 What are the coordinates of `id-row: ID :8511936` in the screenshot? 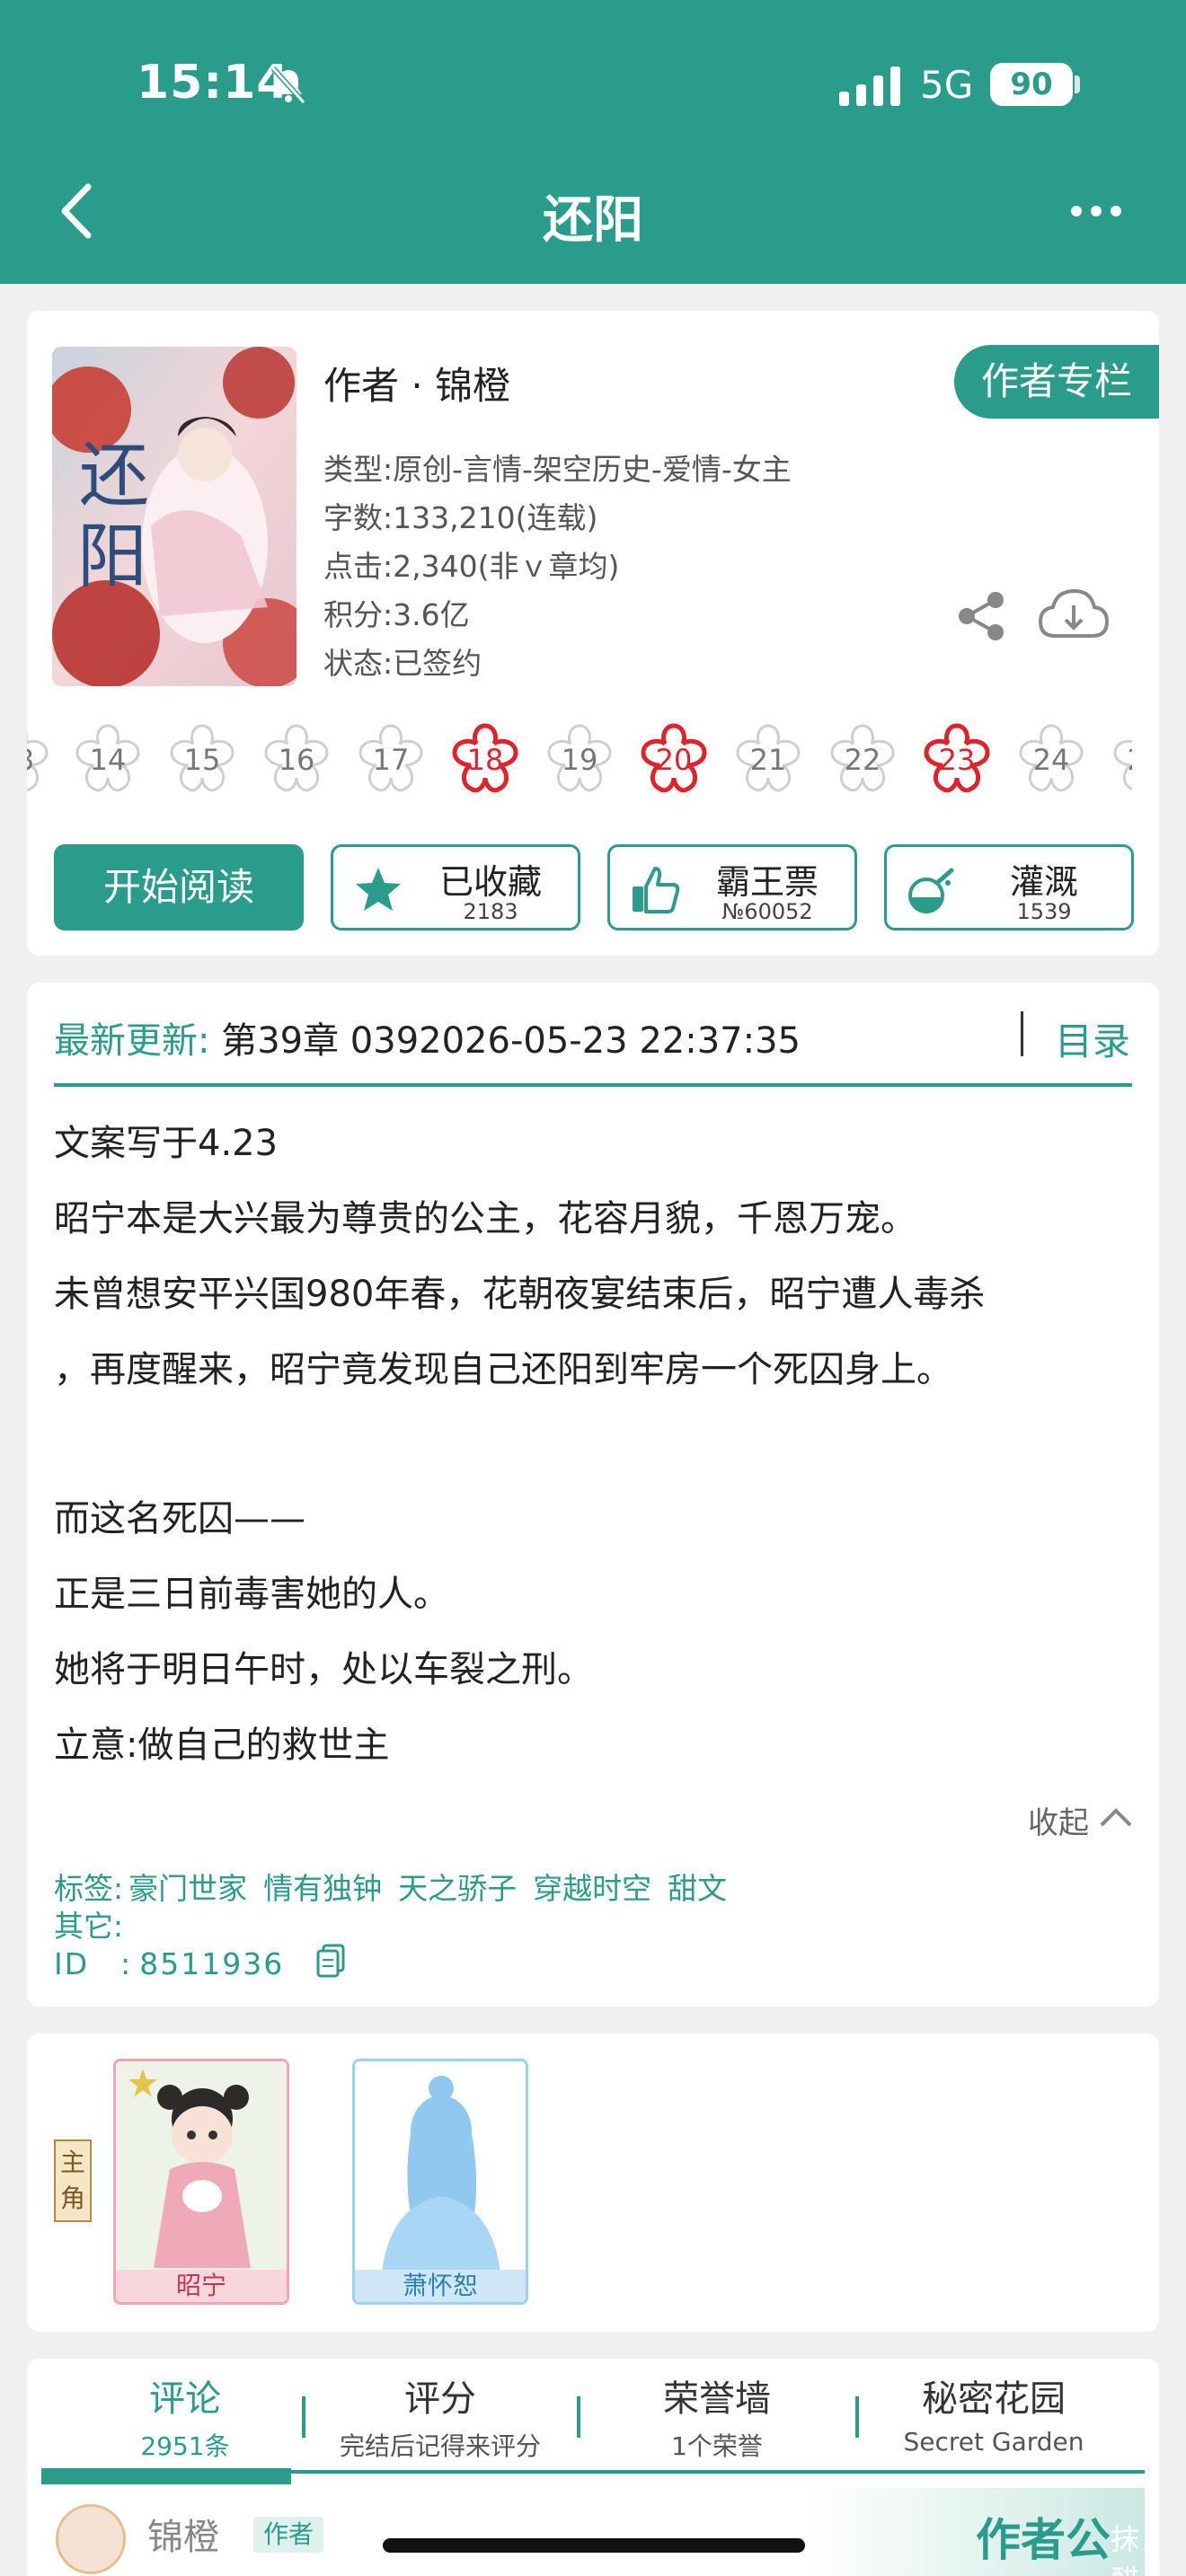 It's located at (177, 1961).